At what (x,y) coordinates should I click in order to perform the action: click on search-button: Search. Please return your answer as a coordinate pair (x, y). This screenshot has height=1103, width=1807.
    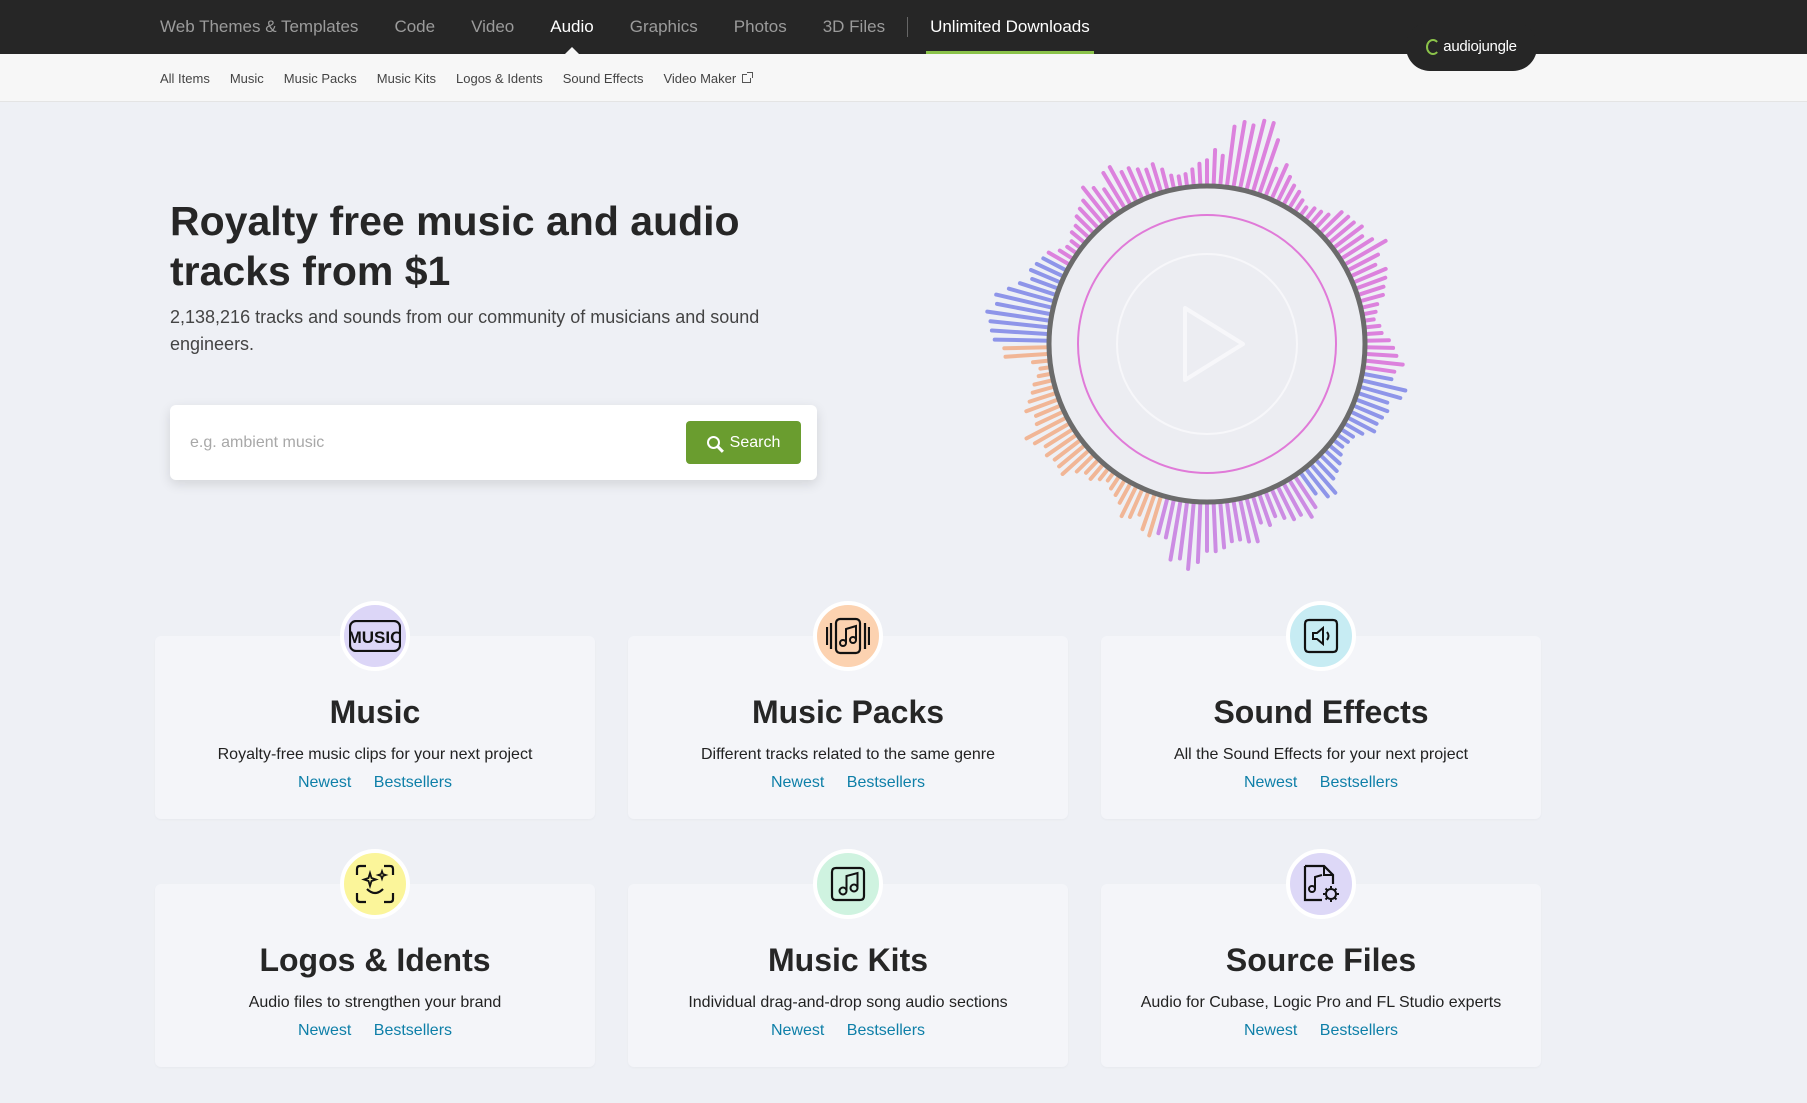
    Looking at the image, I should click on (743, 442).